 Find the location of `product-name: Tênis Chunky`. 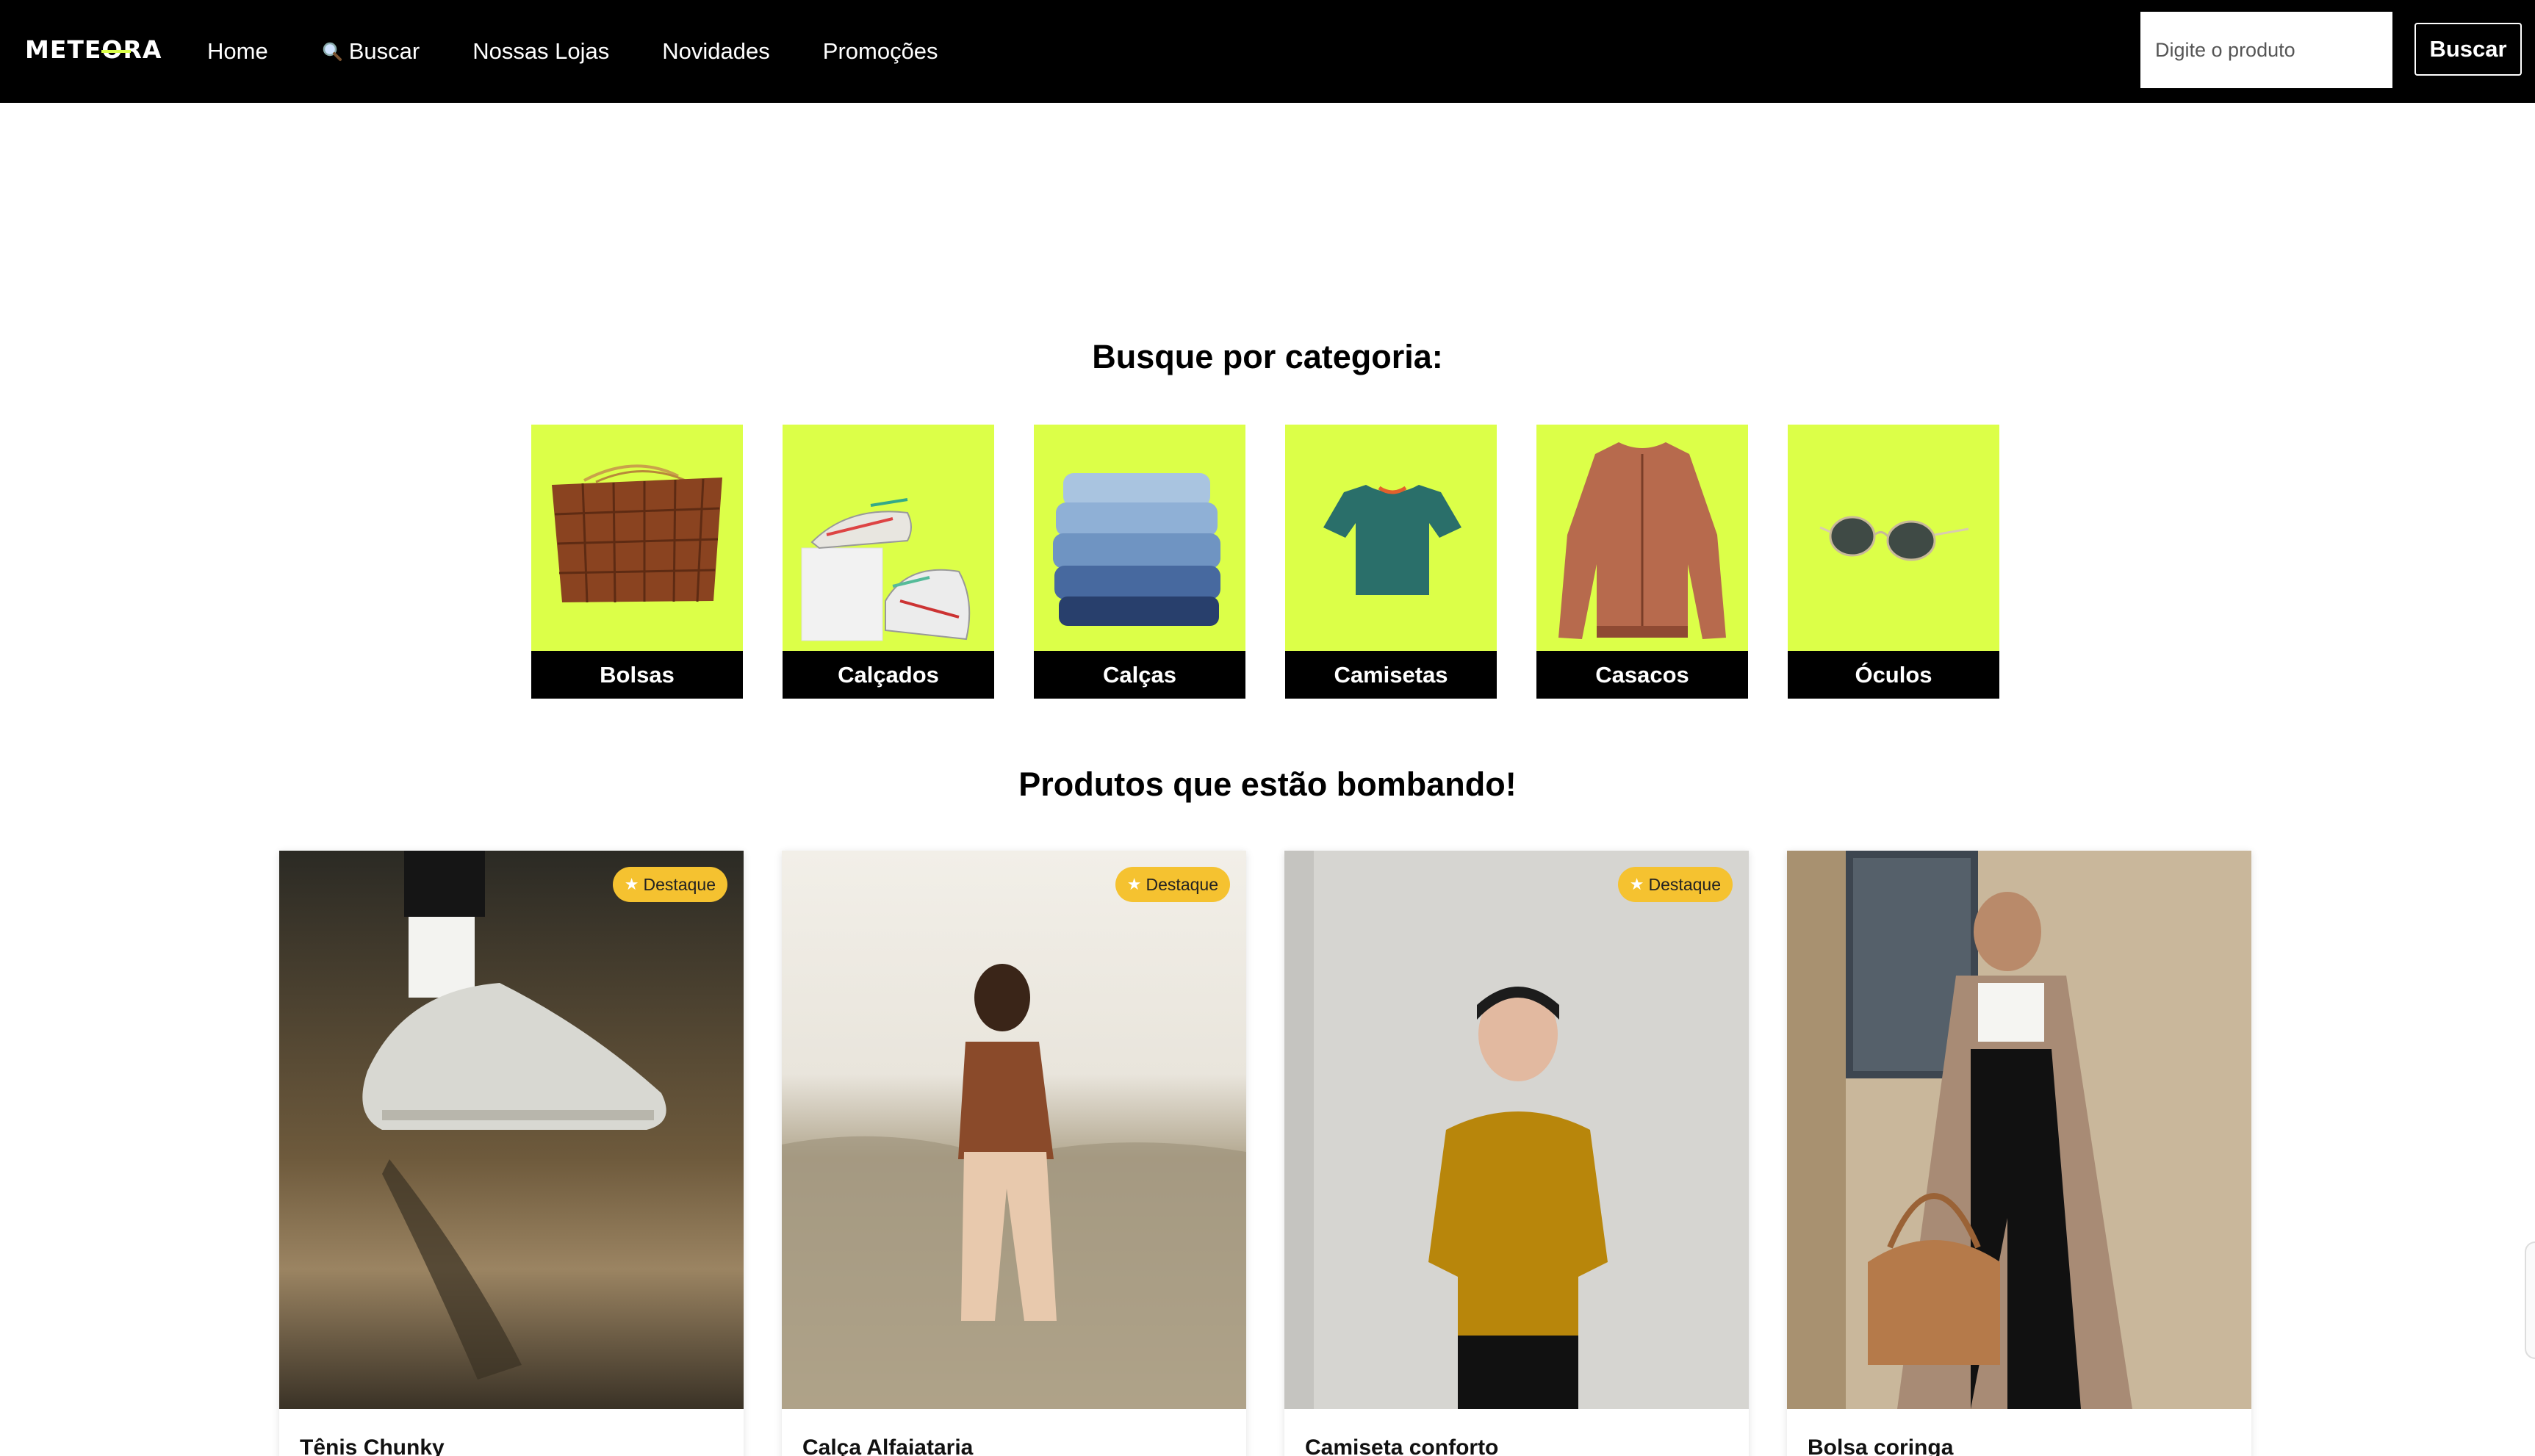

product-name: Tênis Chunky is located at coordinates (372, 1445).